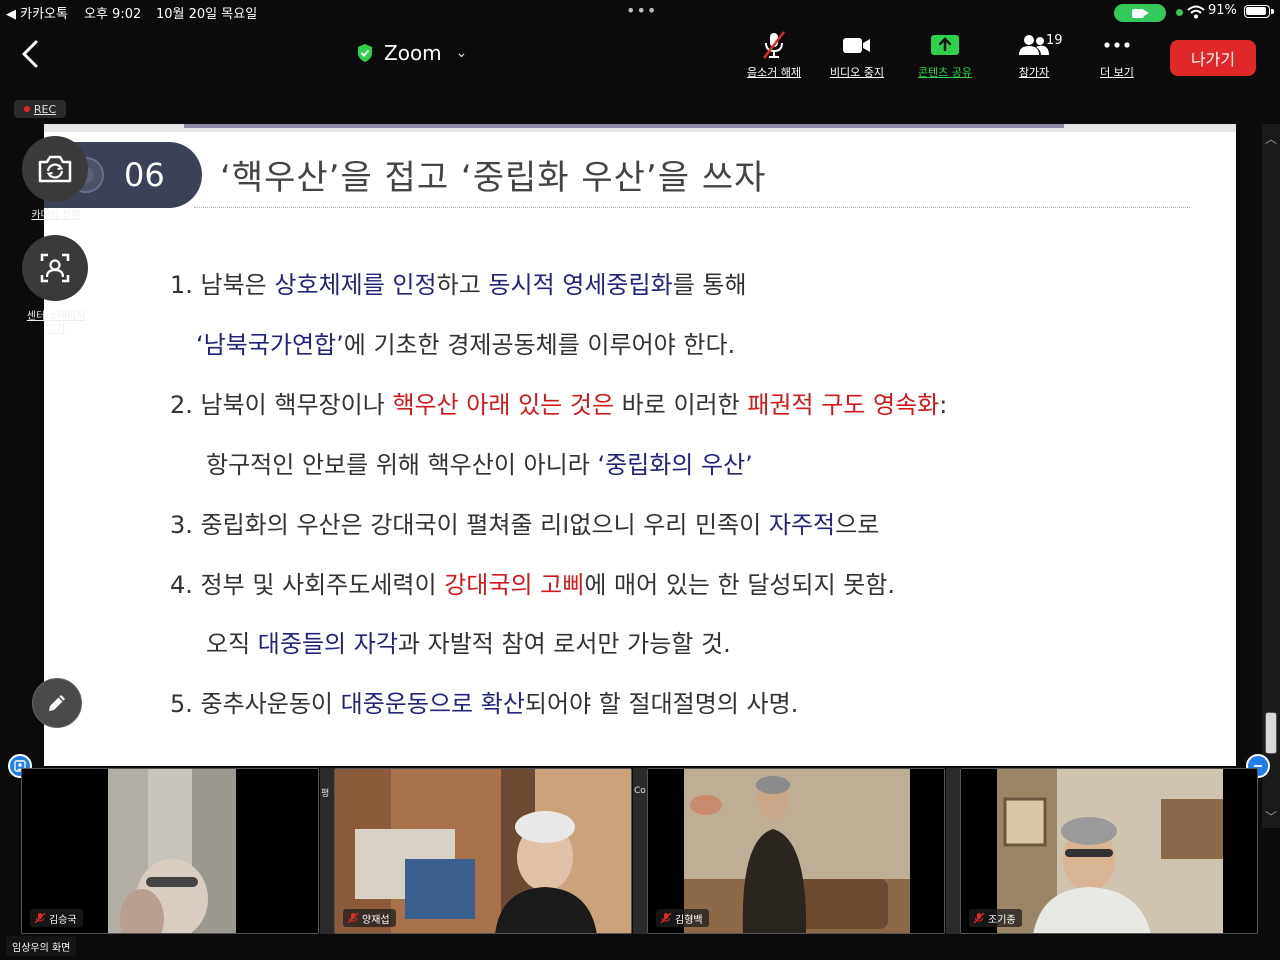 The height and width of the screenshot is (960, 1280). I want to click on back-to-app-link: ◀ 카카오톡, so click(37, 12).